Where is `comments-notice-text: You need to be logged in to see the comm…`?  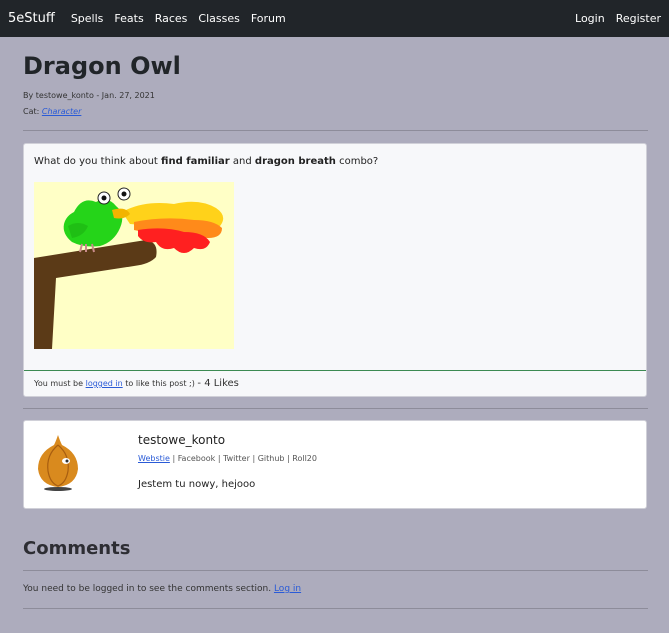 comments-notice-text: You need to be logged in to see the comm… is located at coordinates (147, 589).